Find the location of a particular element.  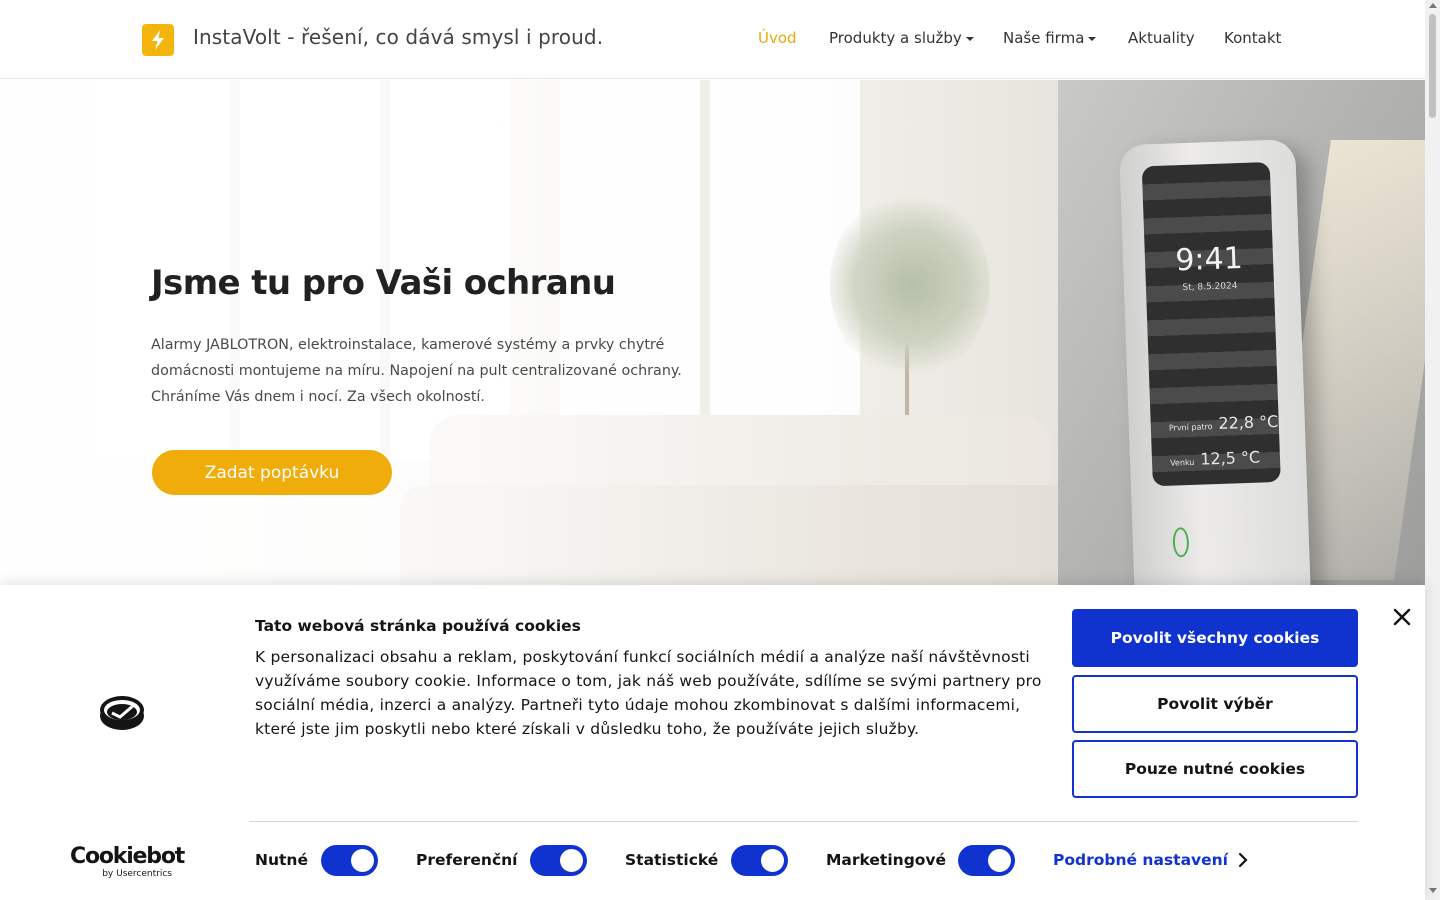

scroll-up-arrow-icon is located at coordinates (1433, 5).